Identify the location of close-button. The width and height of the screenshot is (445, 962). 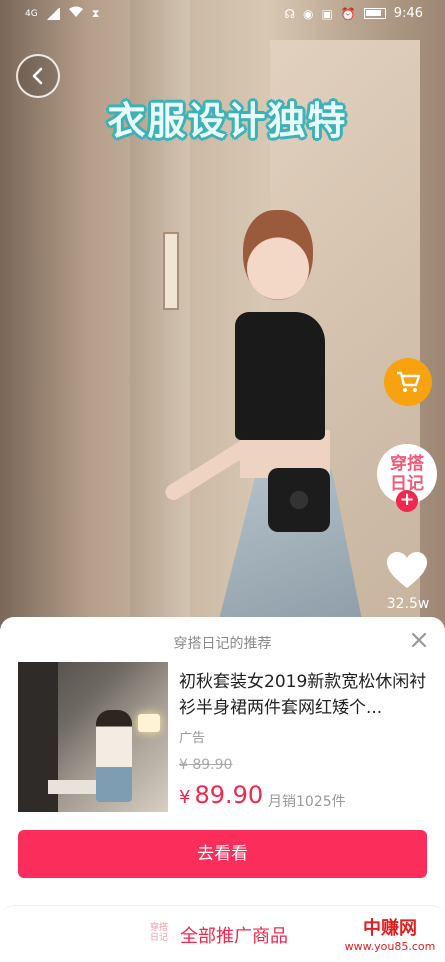
(419, 640).